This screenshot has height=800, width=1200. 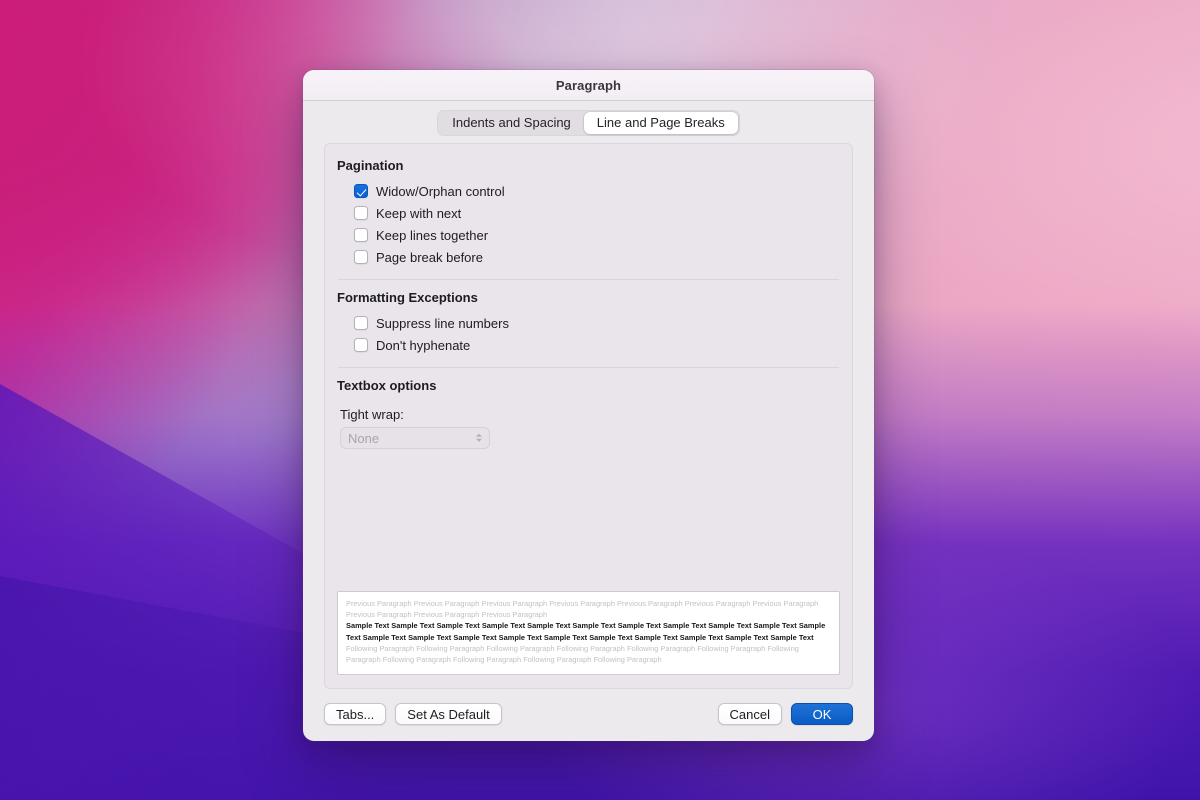 What do you see at coordinates (588, 323) in the screenshot?
I see `checkbox-row-suppress-line-numbers: Suppress line numbers` at bounding box center [588, 323].